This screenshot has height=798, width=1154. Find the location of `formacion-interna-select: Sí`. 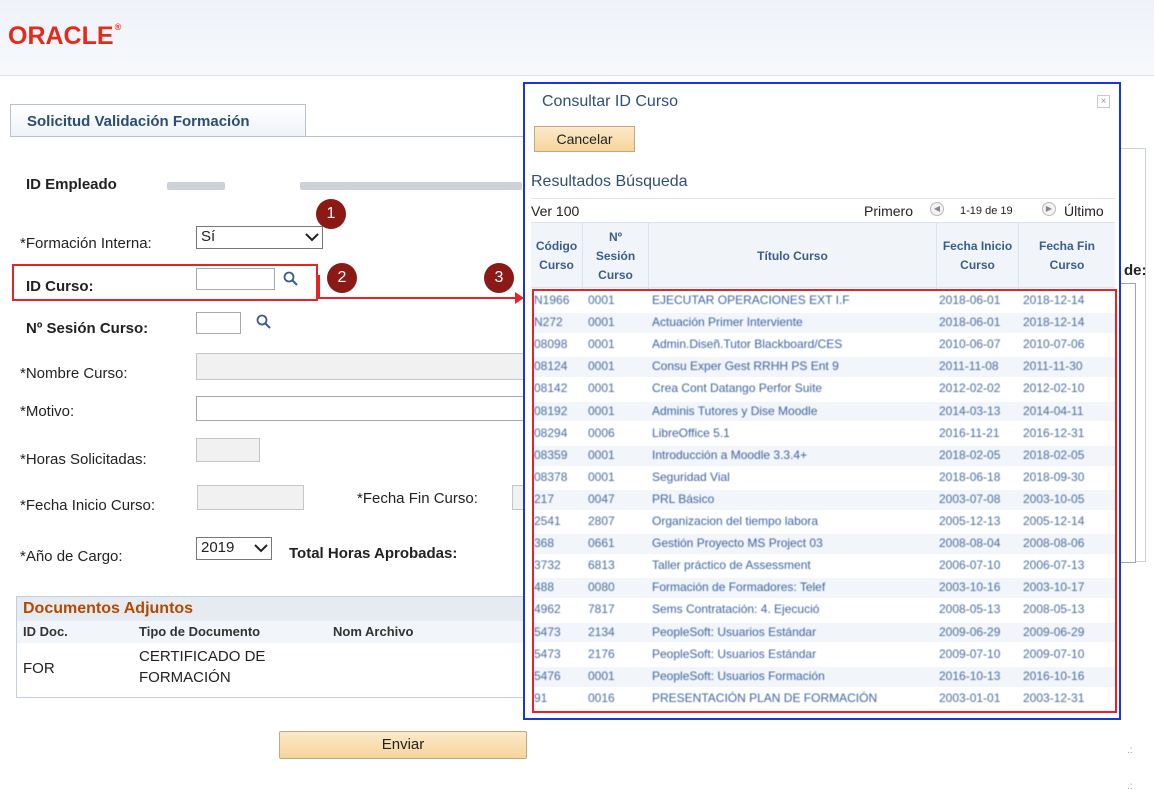

formacion-interna-select: Sí is located at coordinates (259, 237).